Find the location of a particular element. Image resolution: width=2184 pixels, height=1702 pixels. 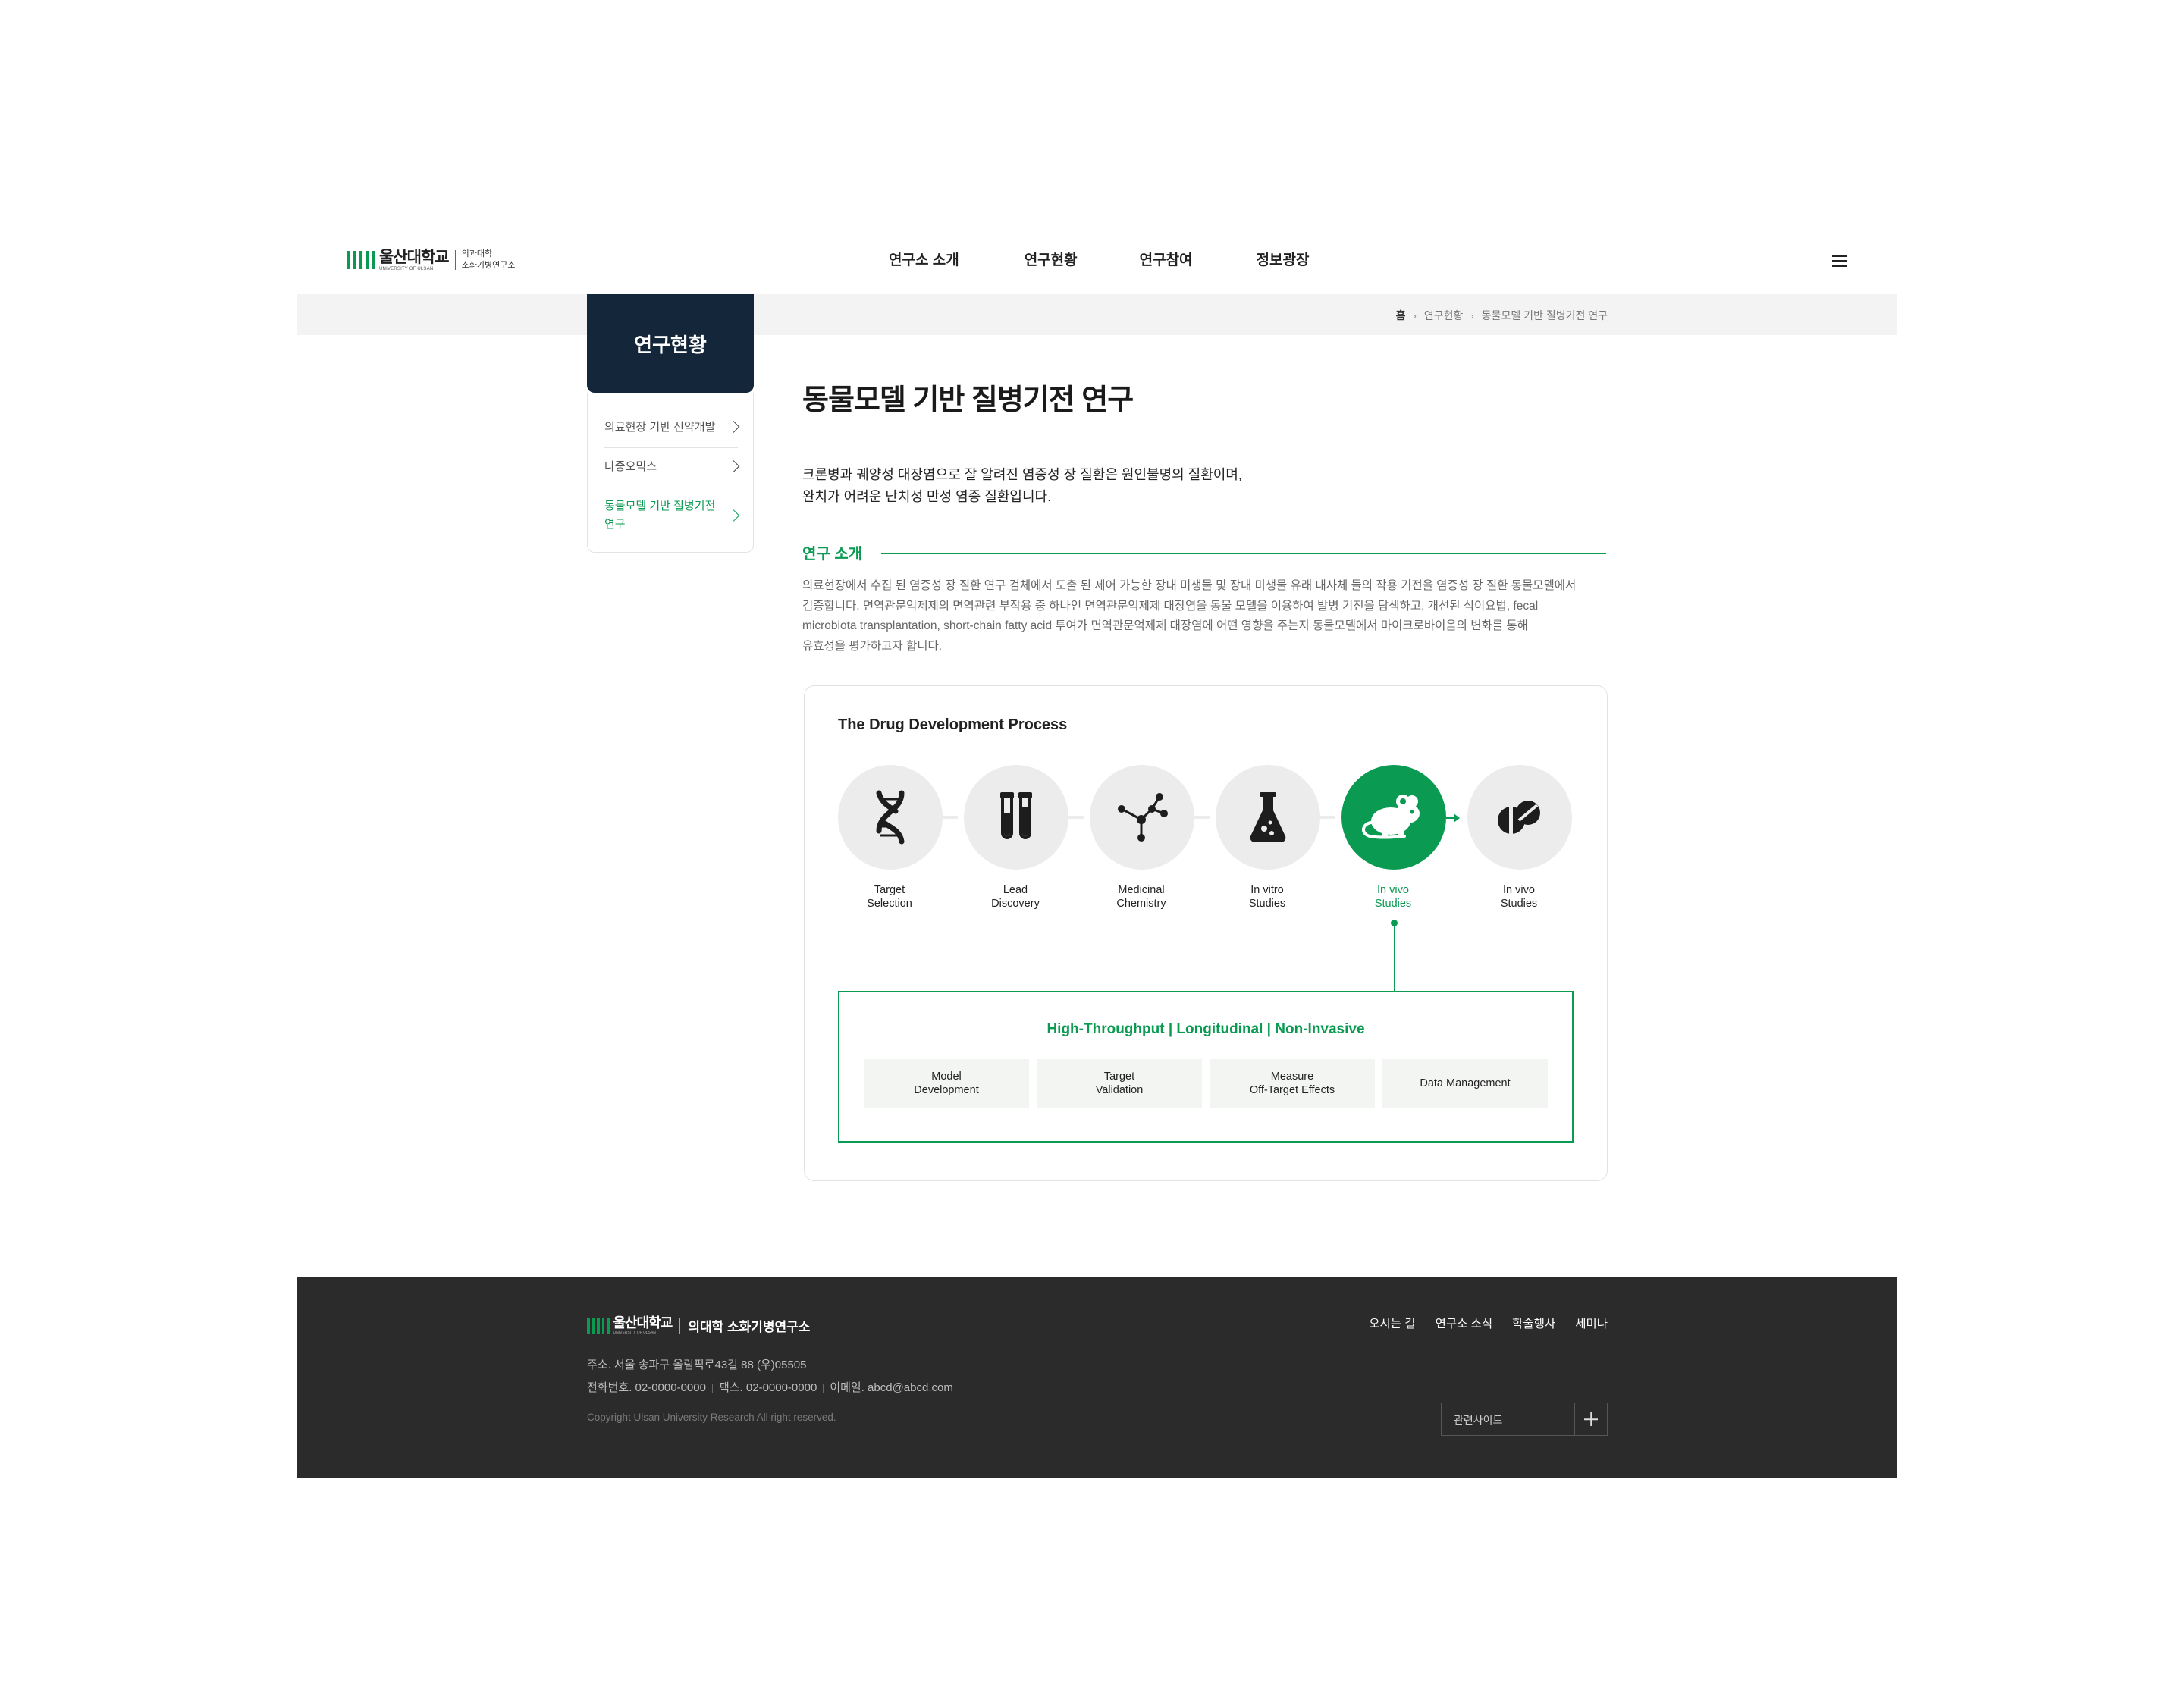

step-label: In vivo Studies is located at coordinates (1519, 897).